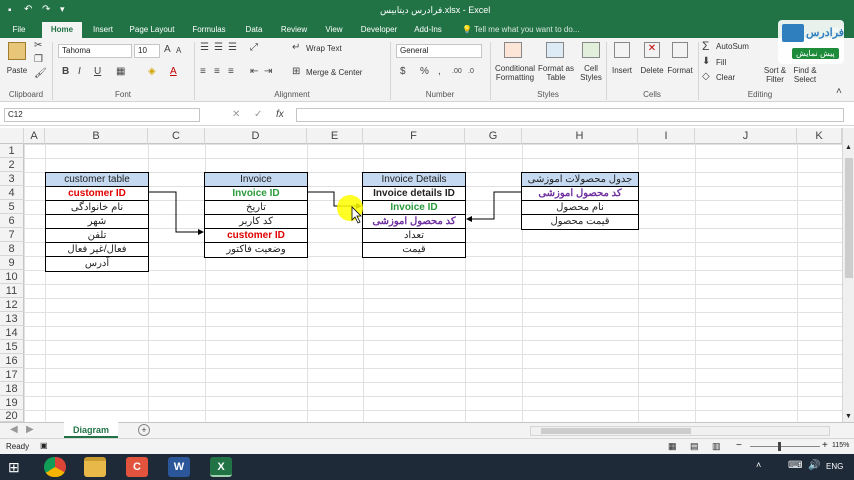  Describe the element at coordinates (95, 467) in the screenshot. I see `file-explorer-icon` at that location.